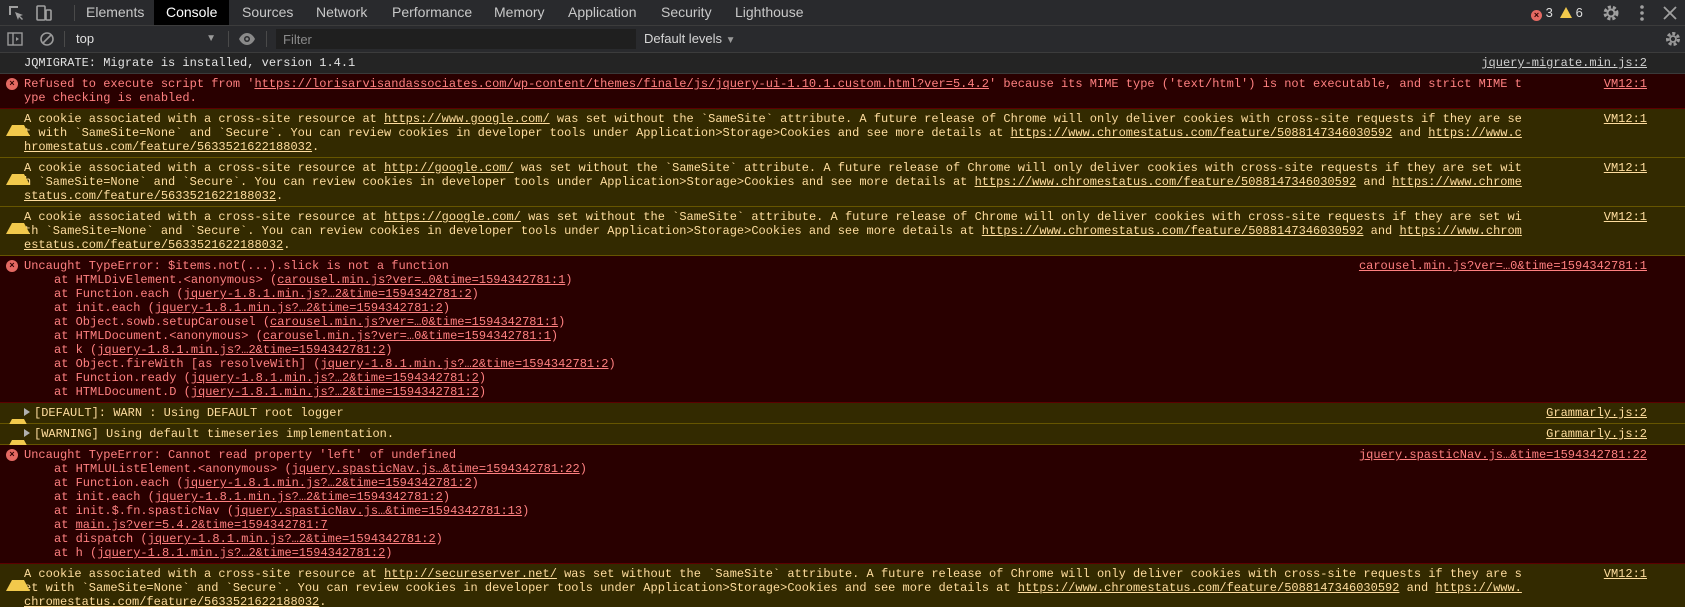 The height and width of the screenshot is (607, 1685). What do you see at coordinates (1564, 63) in the screenshot?
I see `message-source-link: jquery-migrate.min.js:2` at bounding box center [1564, 63].